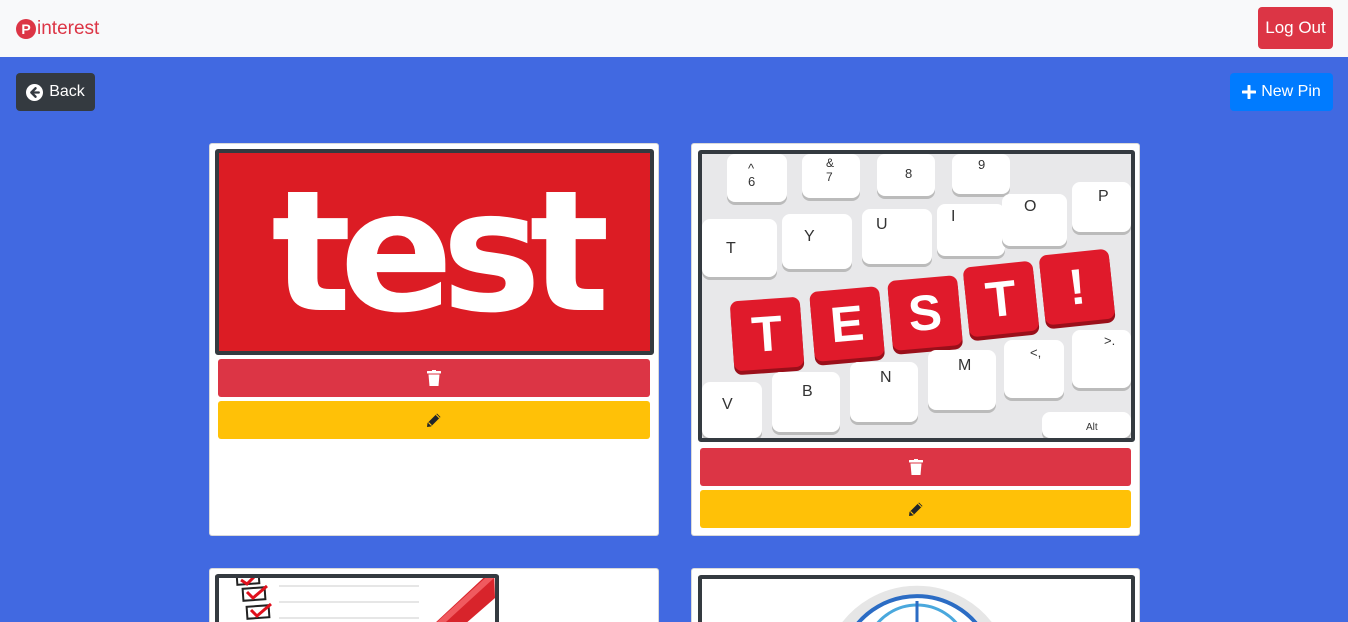  What do you see at coordinates (440, 252) in the screenshot?
I see `test-word-art: test` at bounding box center [440, 252].